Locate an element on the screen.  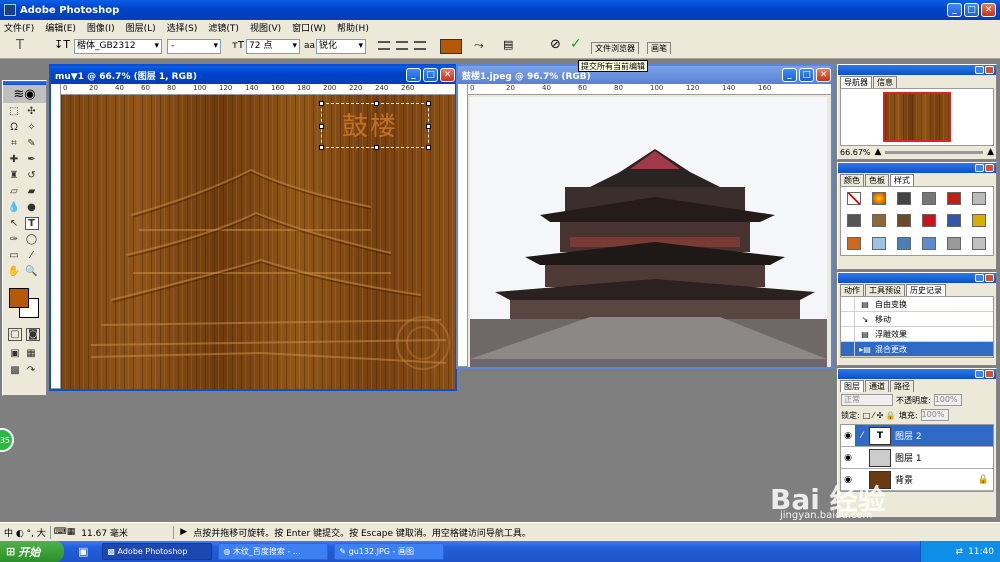
menu-filter: 滤镜(T) is located at coordinates (223, 27).